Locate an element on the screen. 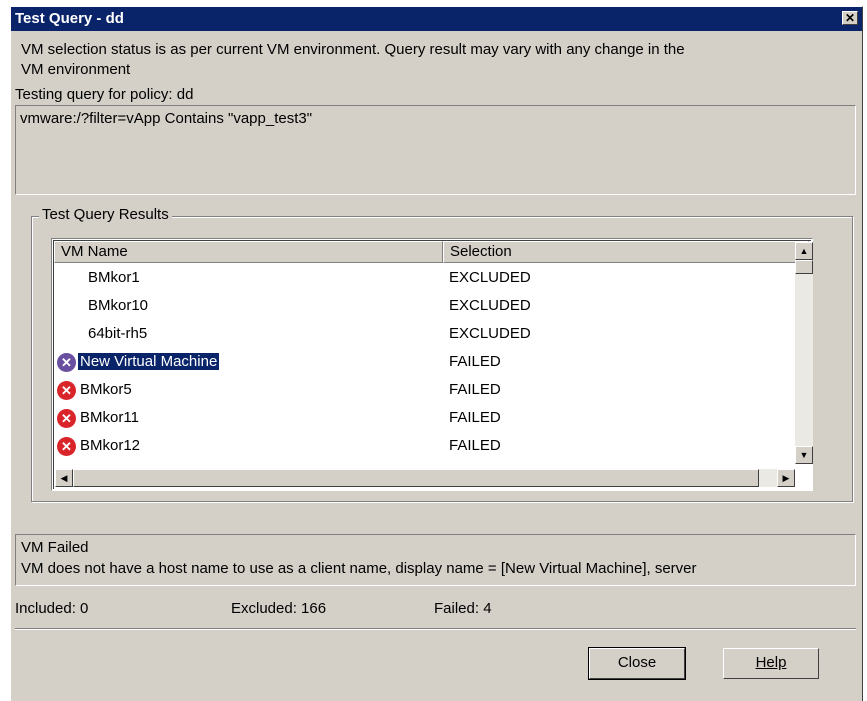 This screenshot has width=867, height=701. table-row-selected: ✕ New Virtual Machine FAILED is located at coordinates (431, 363).